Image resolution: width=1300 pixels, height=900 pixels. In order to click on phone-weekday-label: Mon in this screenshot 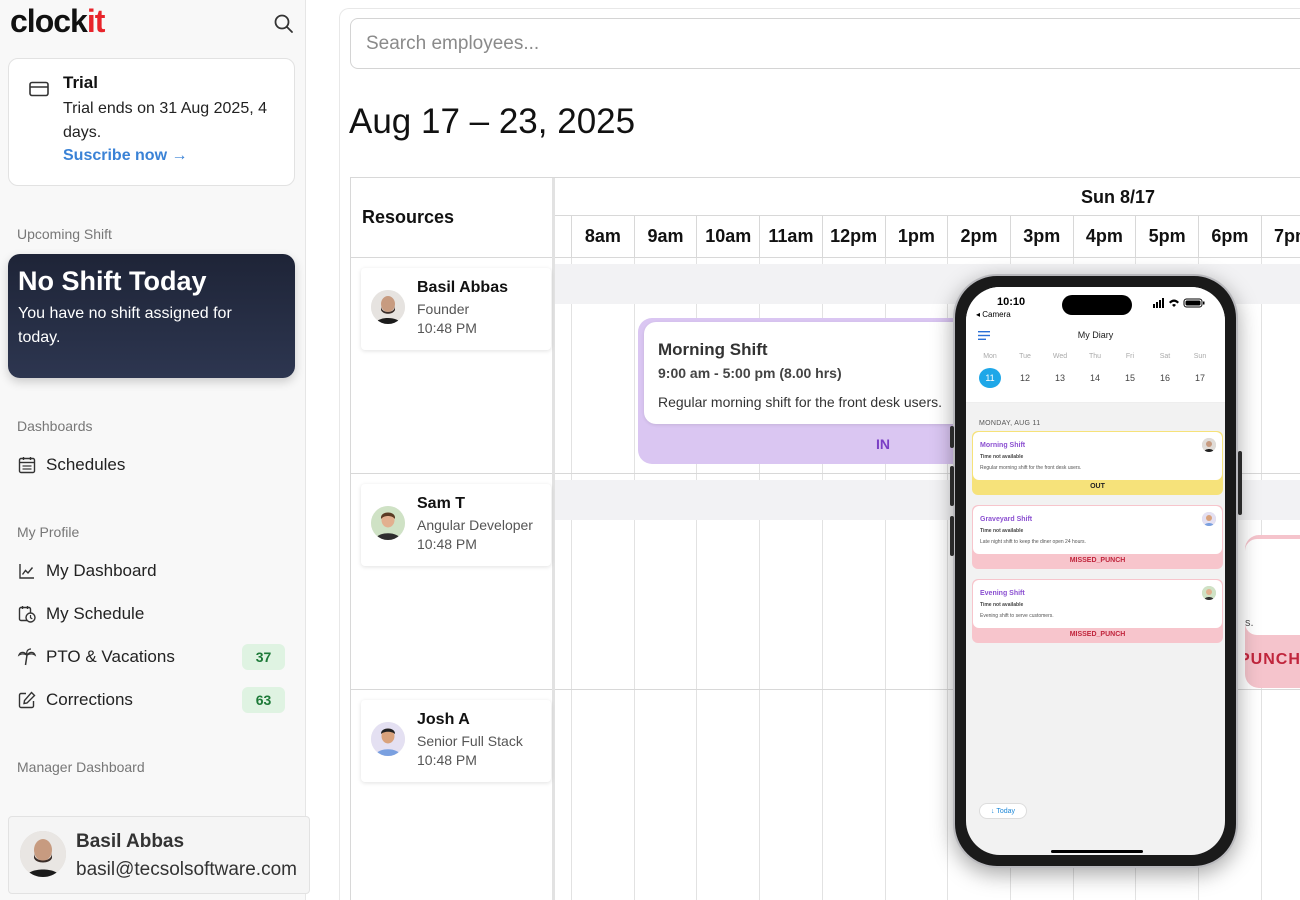, I will do `click(990, 356)`.